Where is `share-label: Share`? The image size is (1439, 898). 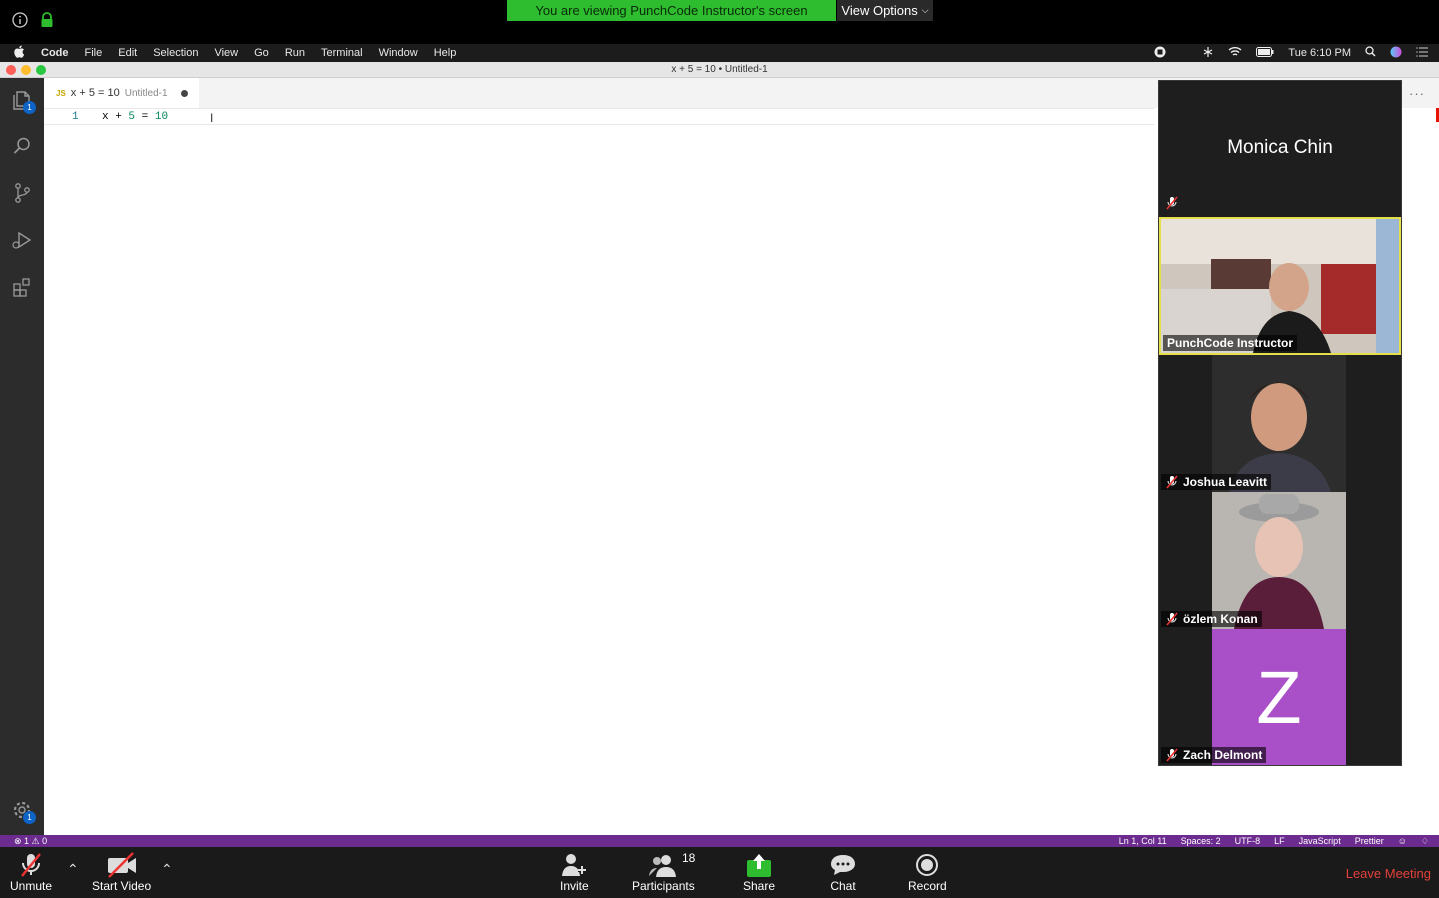 share-label: Share is located at coordinates (759, 886).